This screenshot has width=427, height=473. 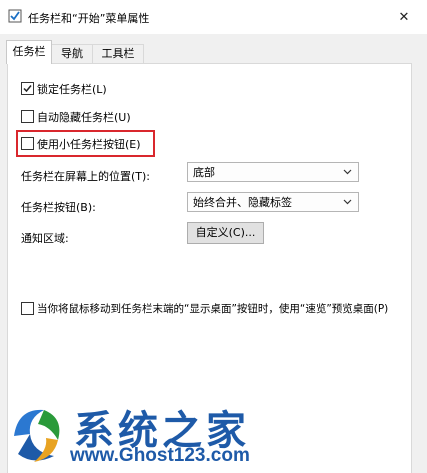 I want to click on small-buttons-label: 使用小任务栏按钮(E), so click(x=89, y=144).